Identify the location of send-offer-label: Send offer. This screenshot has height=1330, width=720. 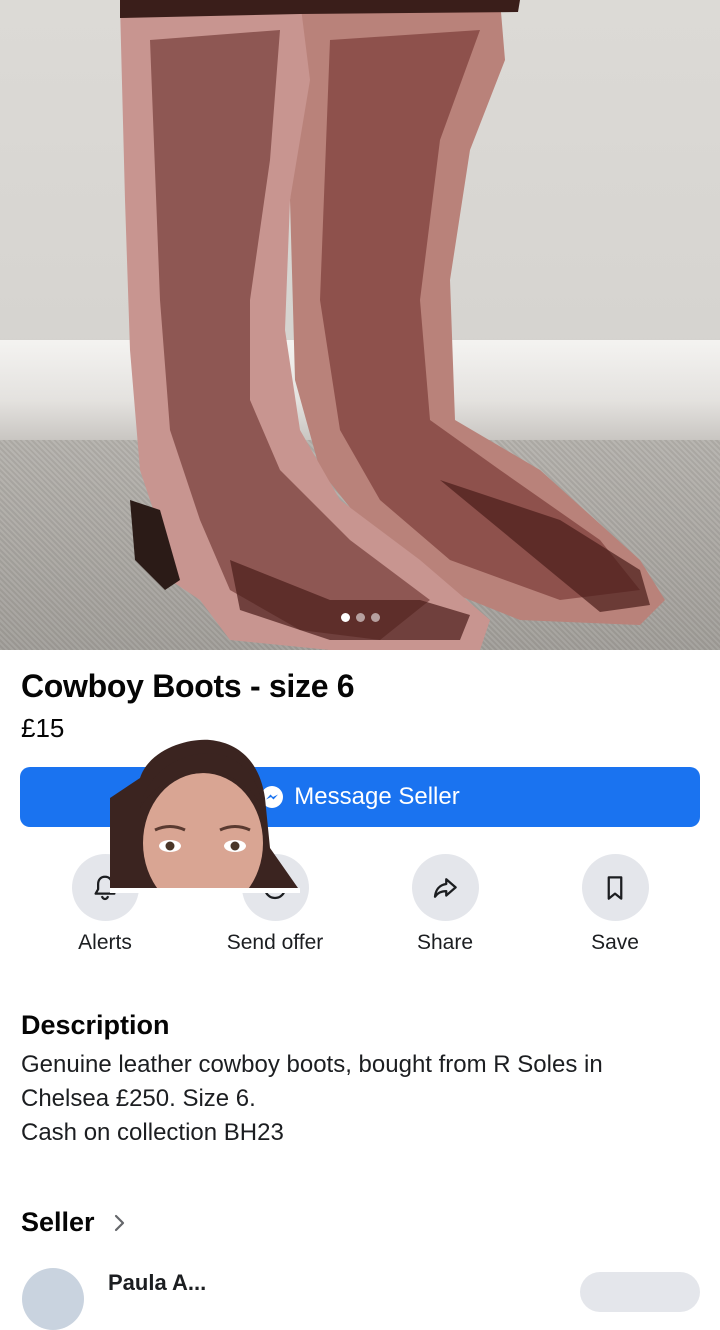
(275, 942).